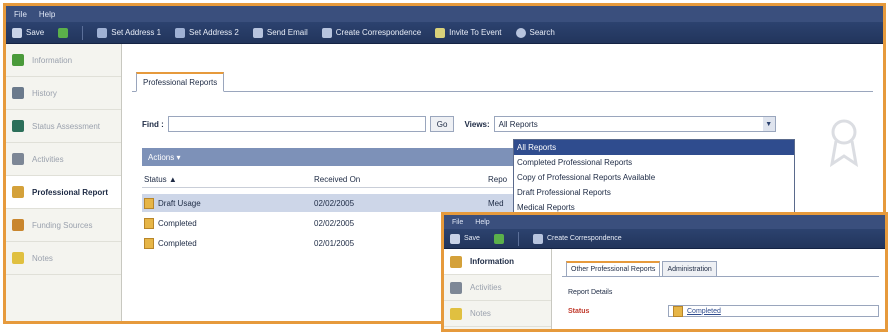 This screenshot has width=888, height=332. I want to click on find-row: Find : Go Views: All Reports ▼, so click(459, 124).